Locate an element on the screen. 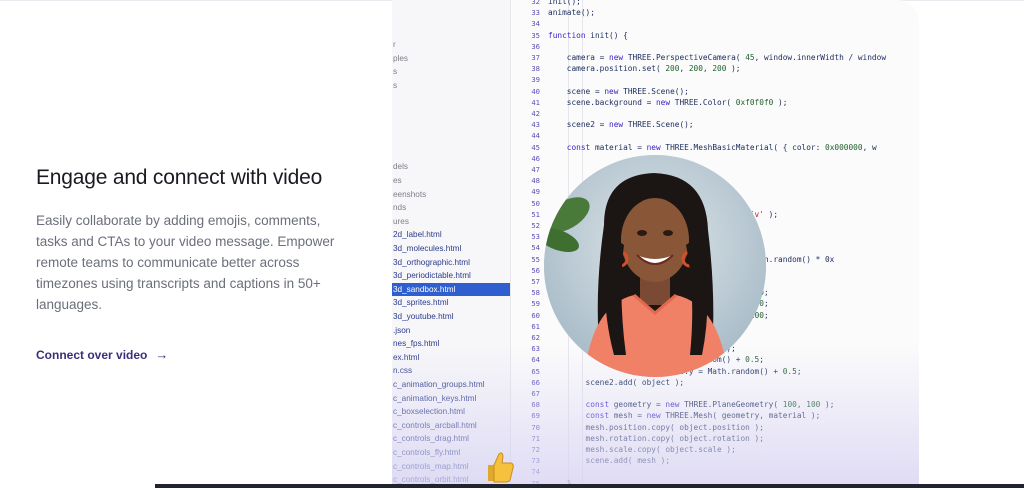 The image size is (1024, 490). line-number: 53 is located at coordinates (535, 237).